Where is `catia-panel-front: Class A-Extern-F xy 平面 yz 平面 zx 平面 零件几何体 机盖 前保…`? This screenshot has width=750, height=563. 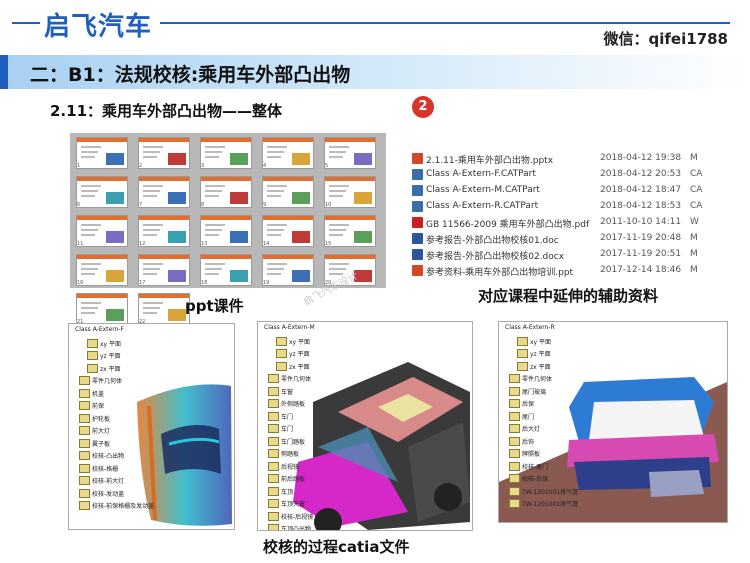 catia-panel-front: Class A-Extern-F xy 平面 yz 平面 zx 平面 零件几何体 机盖 前保… is located at coordinates (151, 426).